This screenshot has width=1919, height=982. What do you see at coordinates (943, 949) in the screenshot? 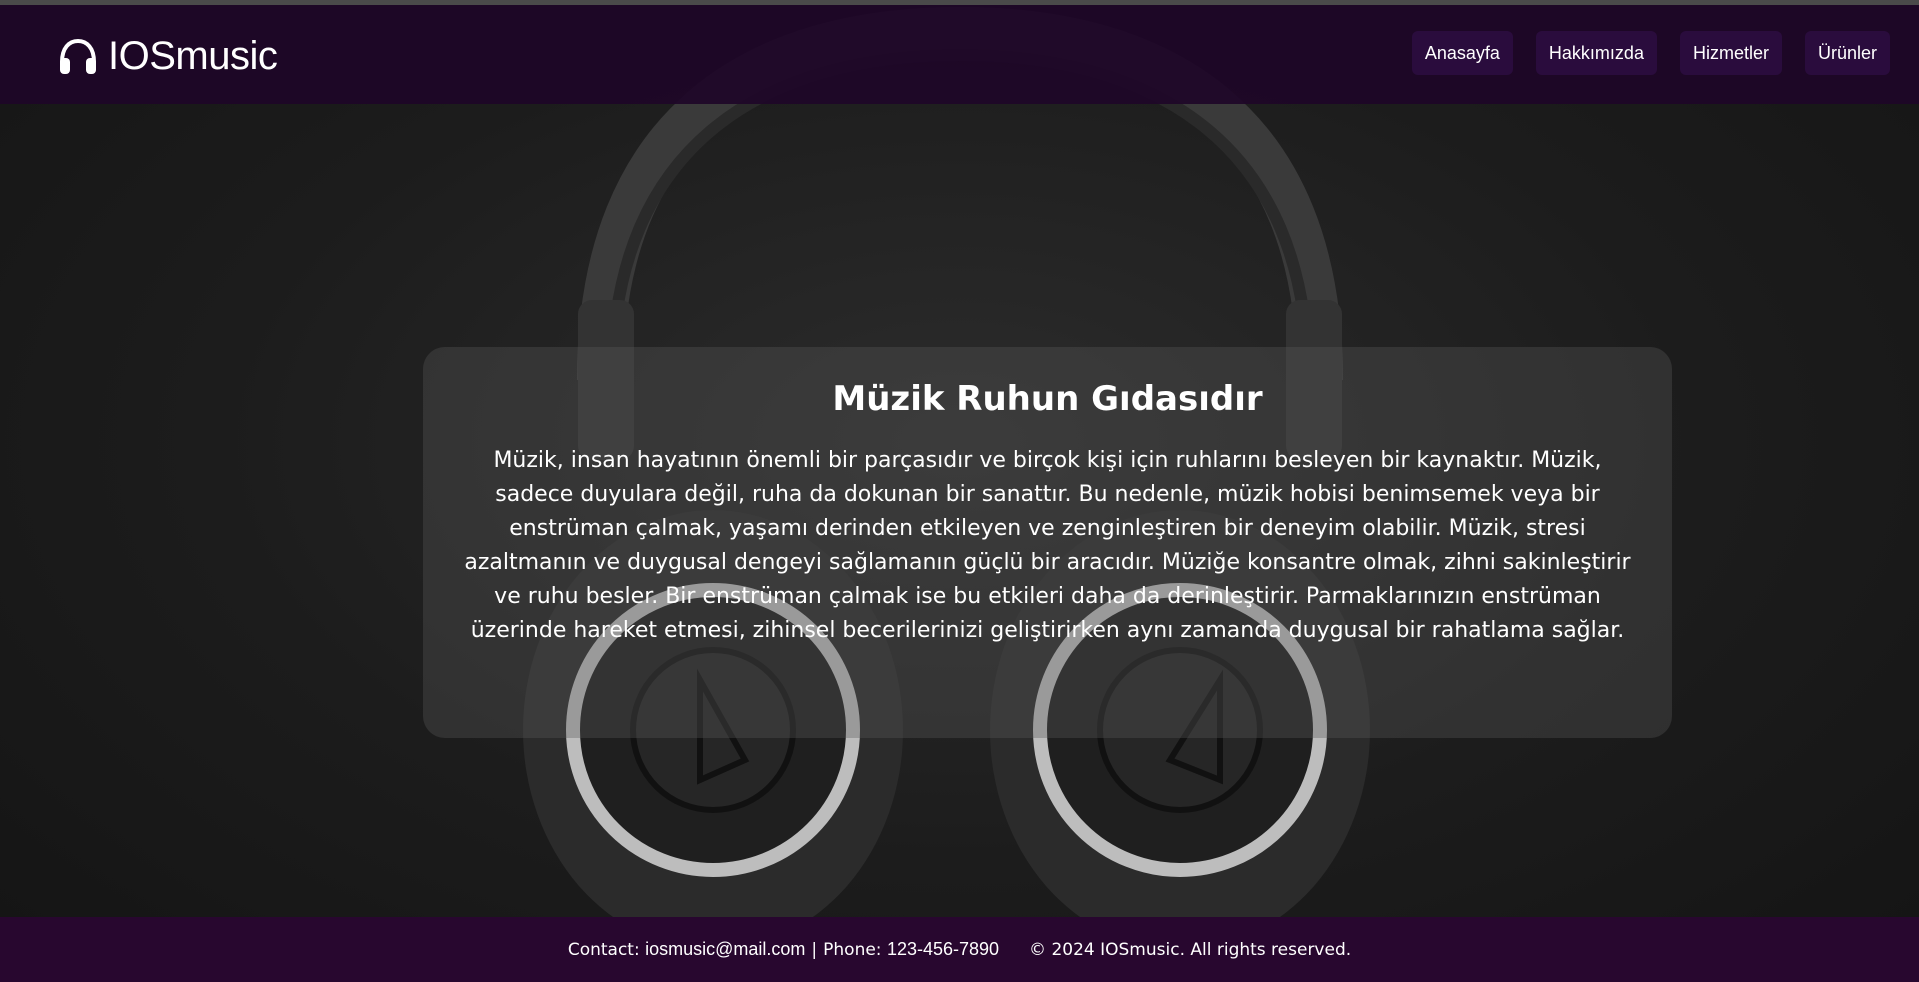
I see `contact-phone: 123-456-7890` at bounding box center [943, 949].